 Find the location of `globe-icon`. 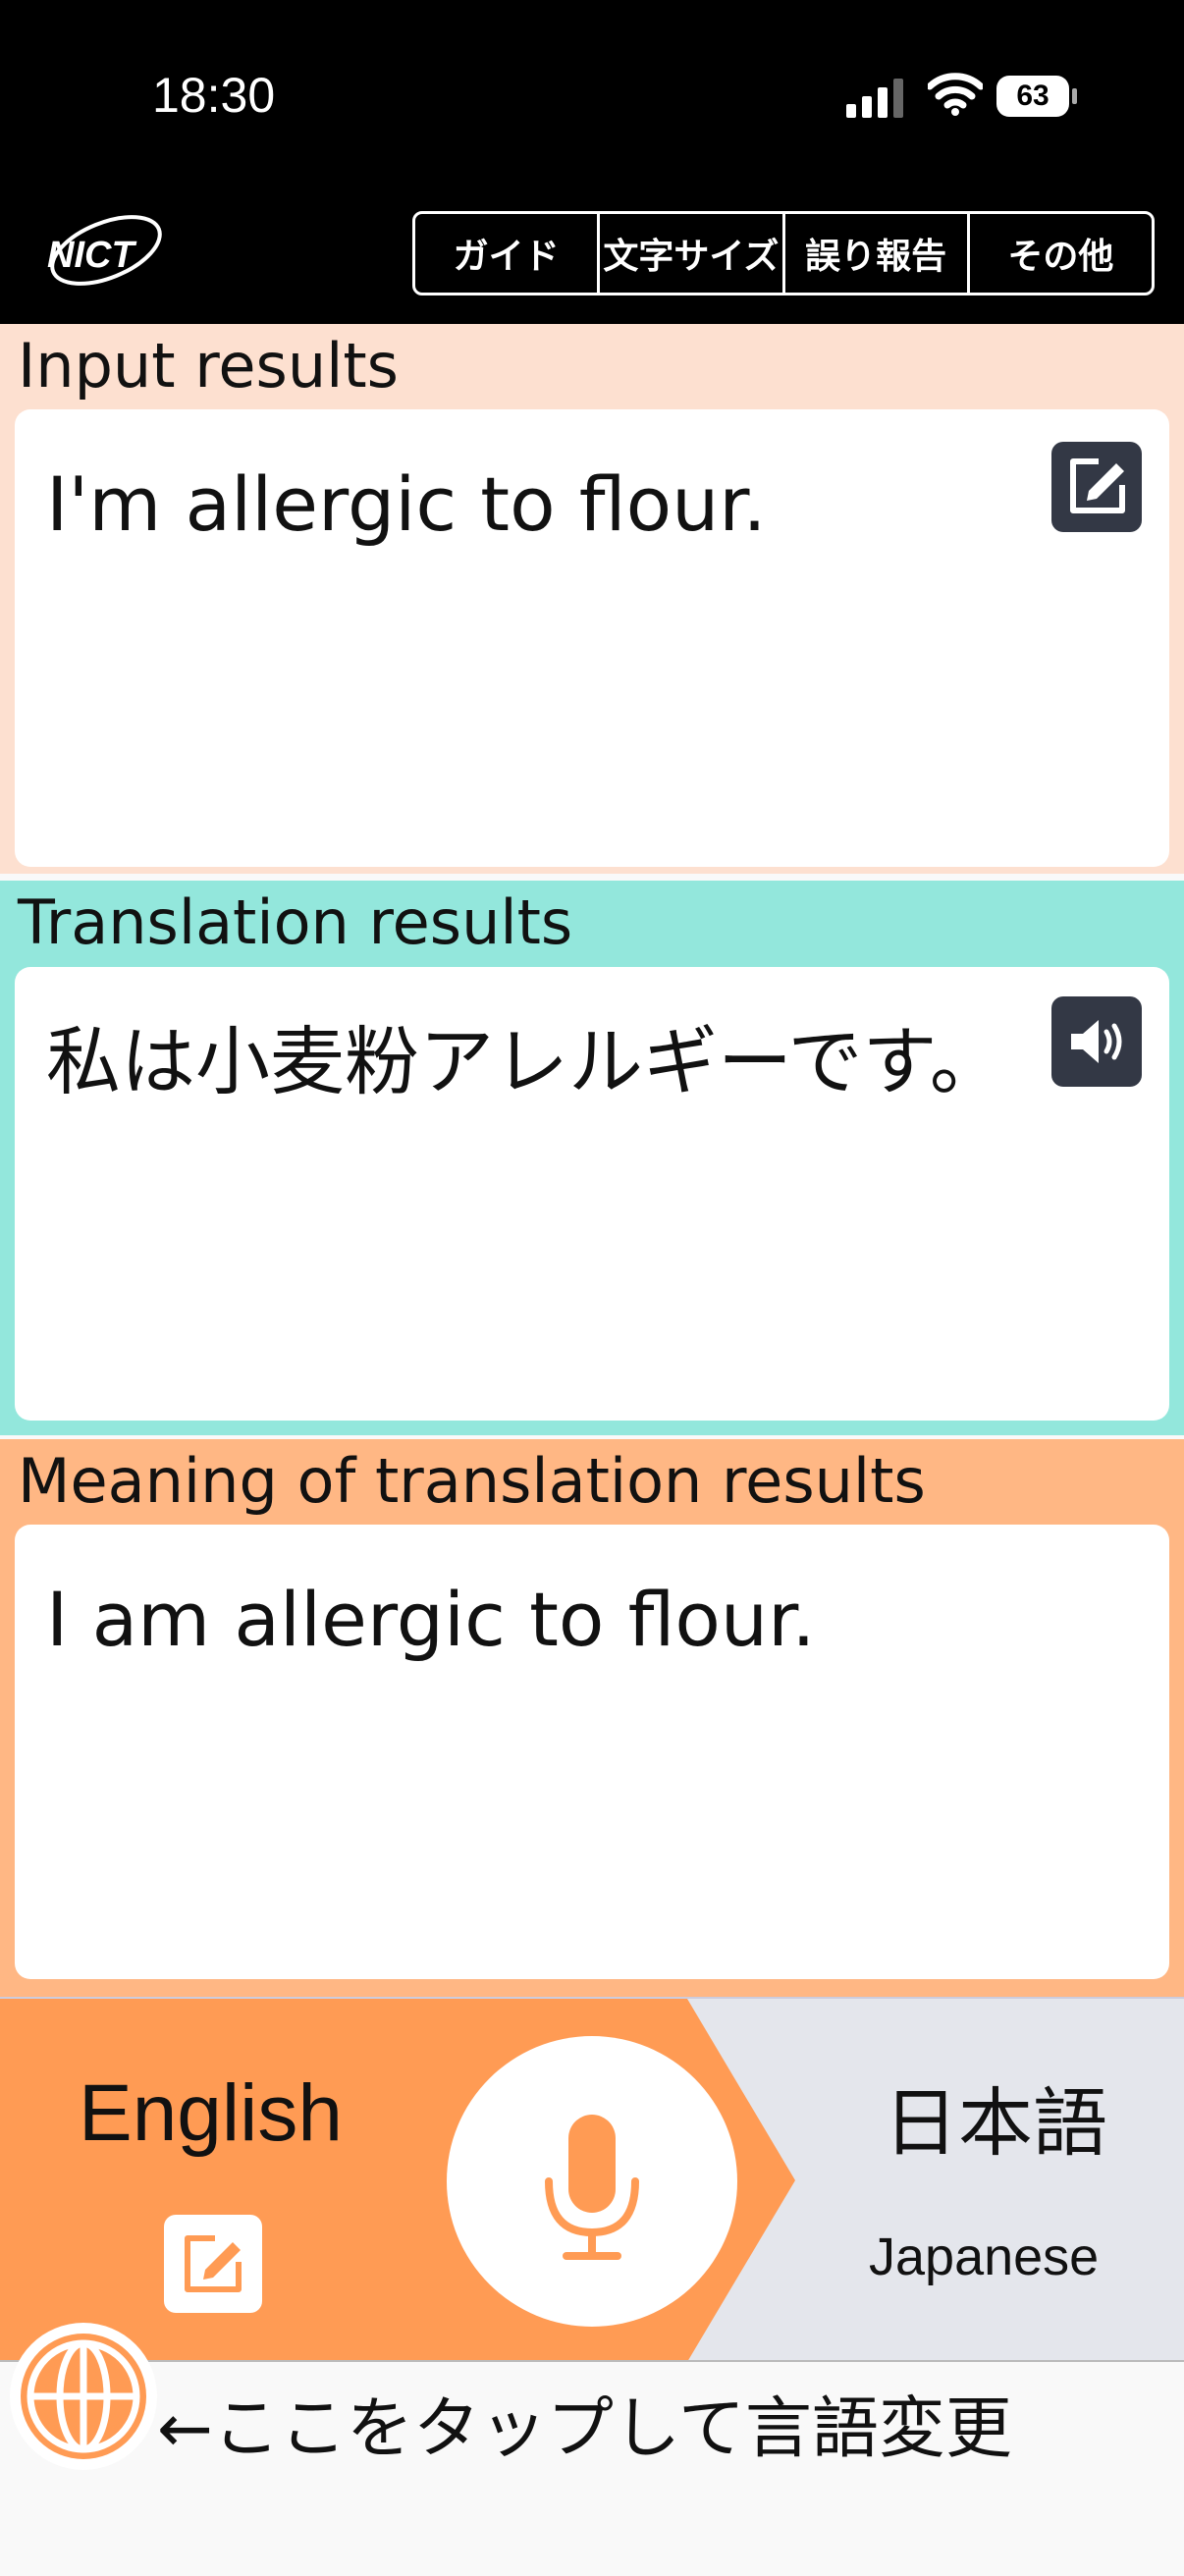

globe-icon is located at coordinates (83, 2396).